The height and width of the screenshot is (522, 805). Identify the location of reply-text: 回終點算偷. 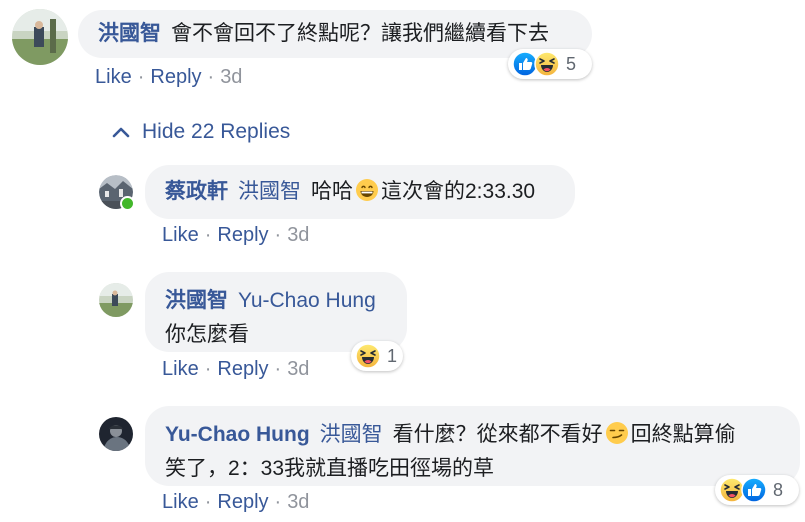
(683, 434).